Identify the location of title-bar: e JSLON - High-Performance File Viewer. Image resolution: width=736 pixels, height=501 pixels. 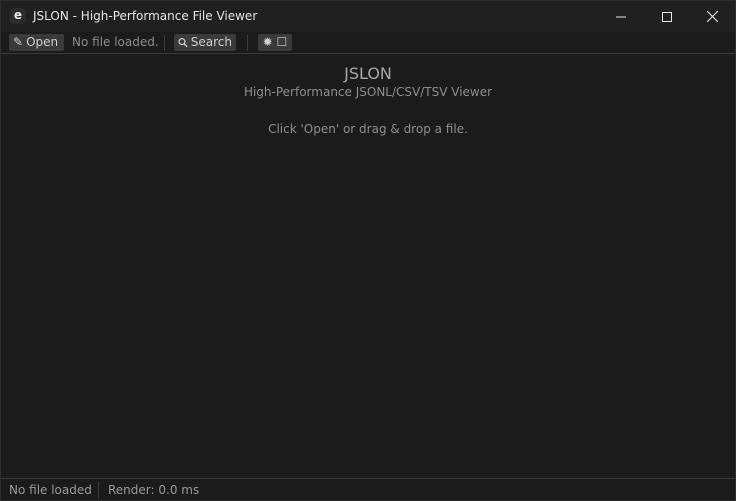
(368, 16).